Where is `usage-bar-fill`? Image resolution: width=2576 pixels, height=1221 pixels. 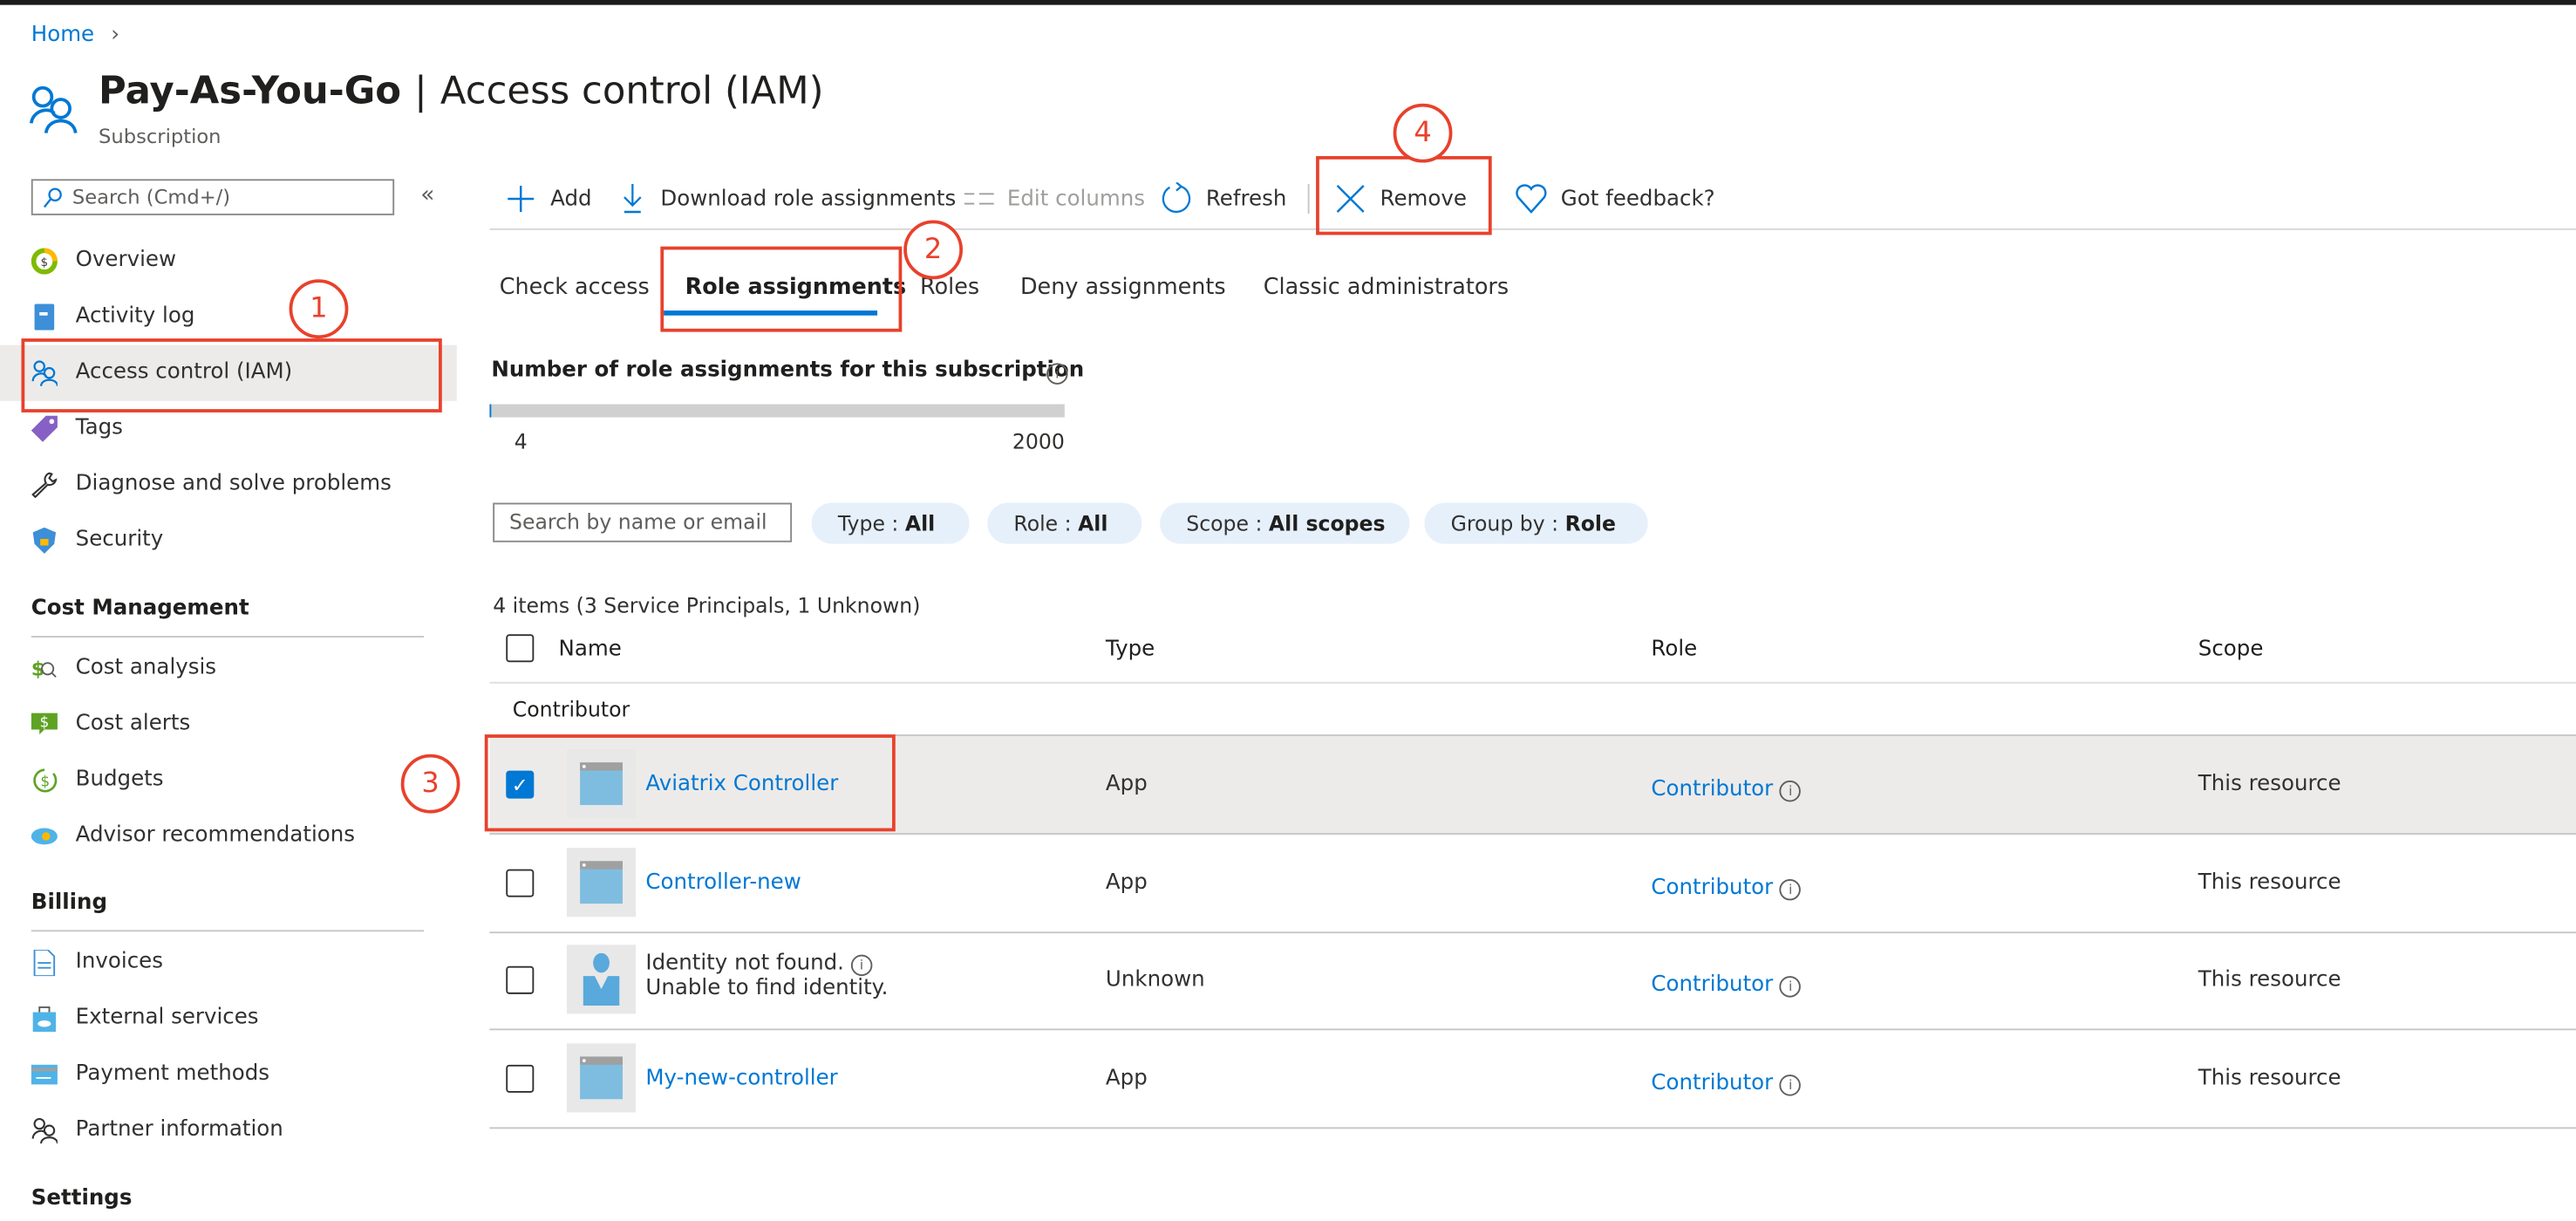 usage-bar-fill is located at coordinates (491, 411).